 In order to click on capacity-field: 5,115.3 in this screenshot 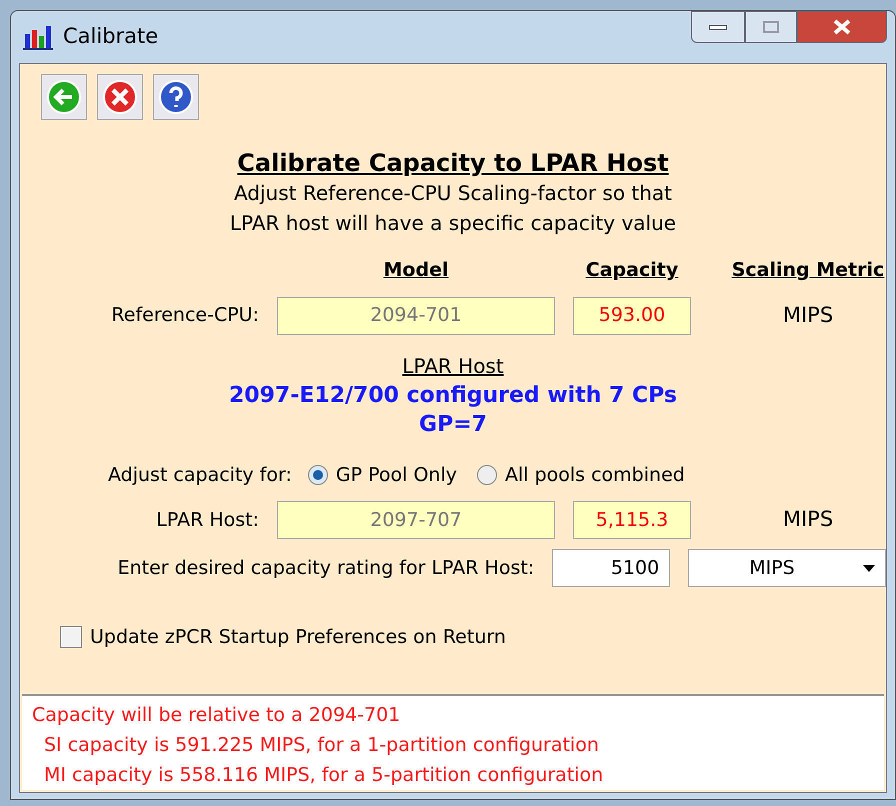, I will do `click(632, 520)`.